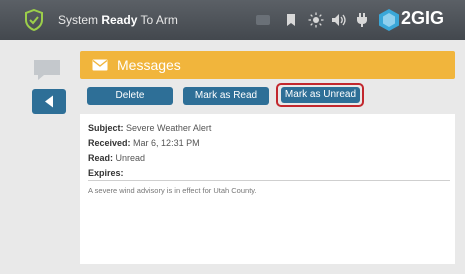 Image resolution: width=465 pixels, height=274 pixels. Describe the element at coordinates (130, 96) in the screenshot. I see `delete-button: Delete` at that location.